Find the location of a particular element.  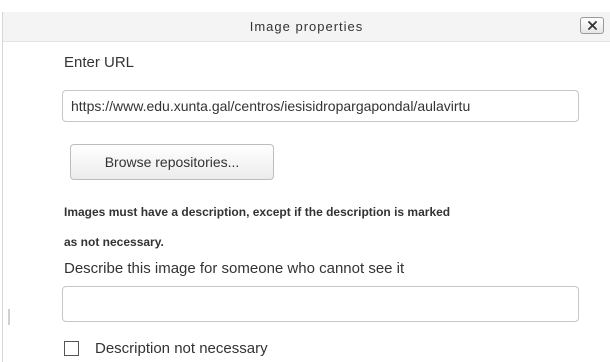

url-label: Enter URL is located at coordinates (99, 62).